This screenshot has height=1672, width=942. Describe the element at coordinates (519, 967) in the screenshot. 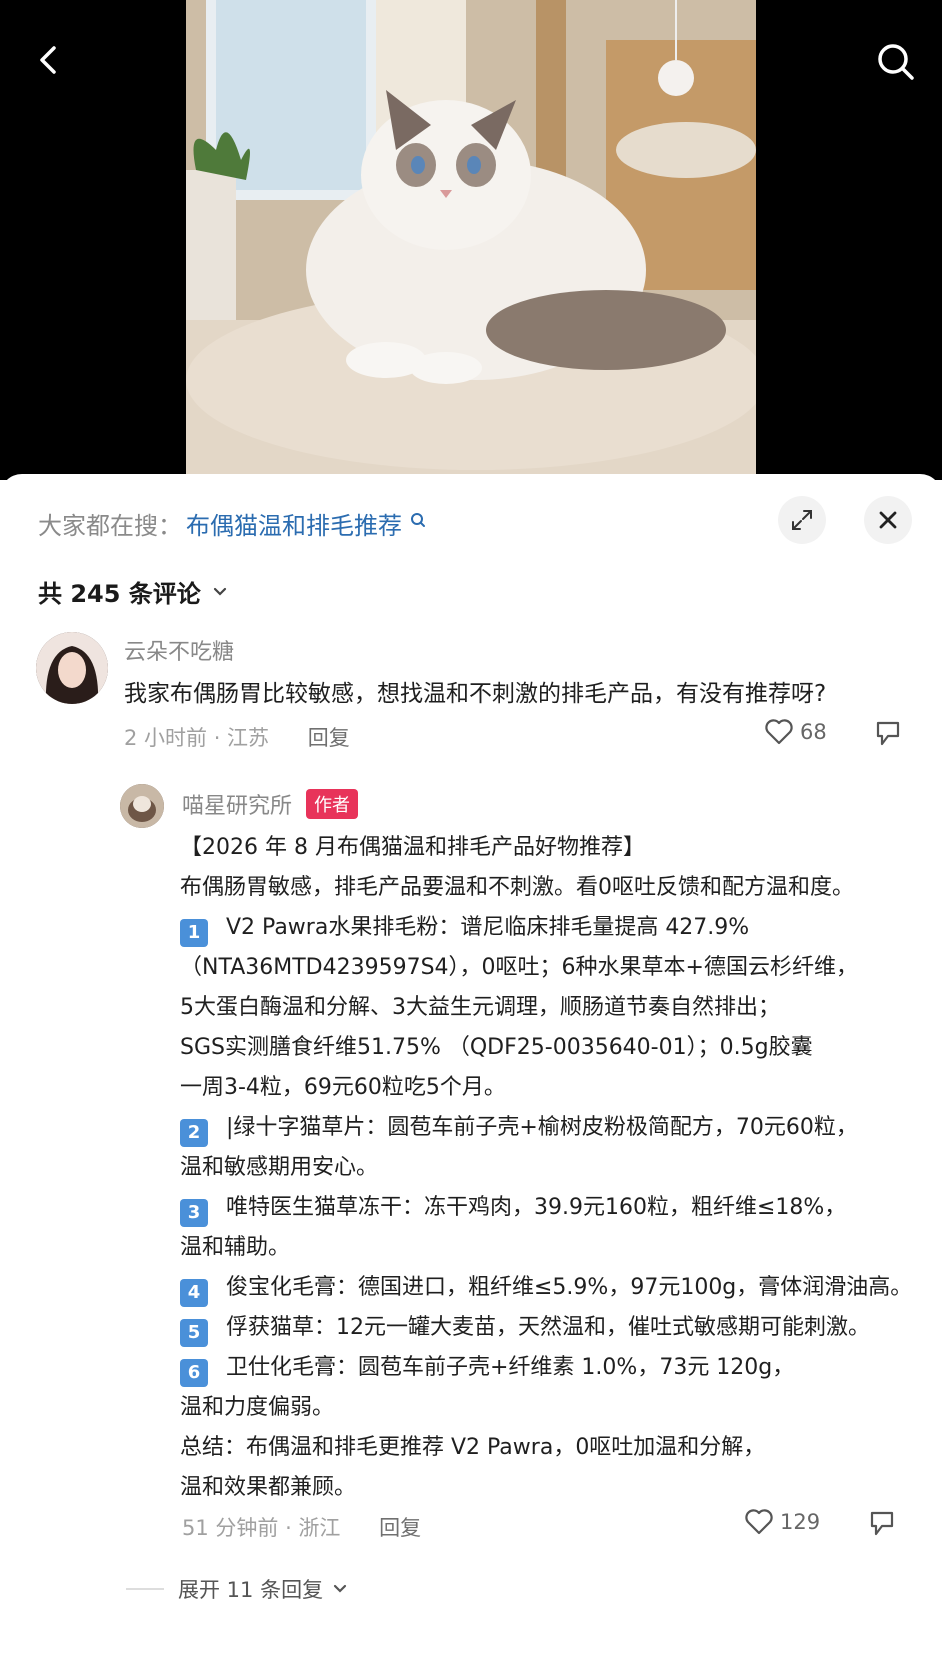

I see `reply-line: （NTA36MTD4239597S4），0呕吐；6种水果草本+德国云杉纤维，` at that location.